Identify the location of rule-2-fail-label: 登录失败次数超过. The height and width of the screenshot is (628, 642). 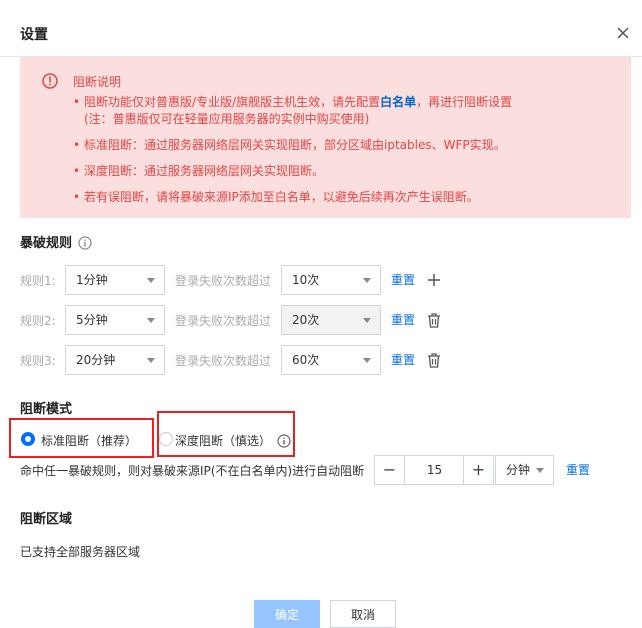
(223, 321).